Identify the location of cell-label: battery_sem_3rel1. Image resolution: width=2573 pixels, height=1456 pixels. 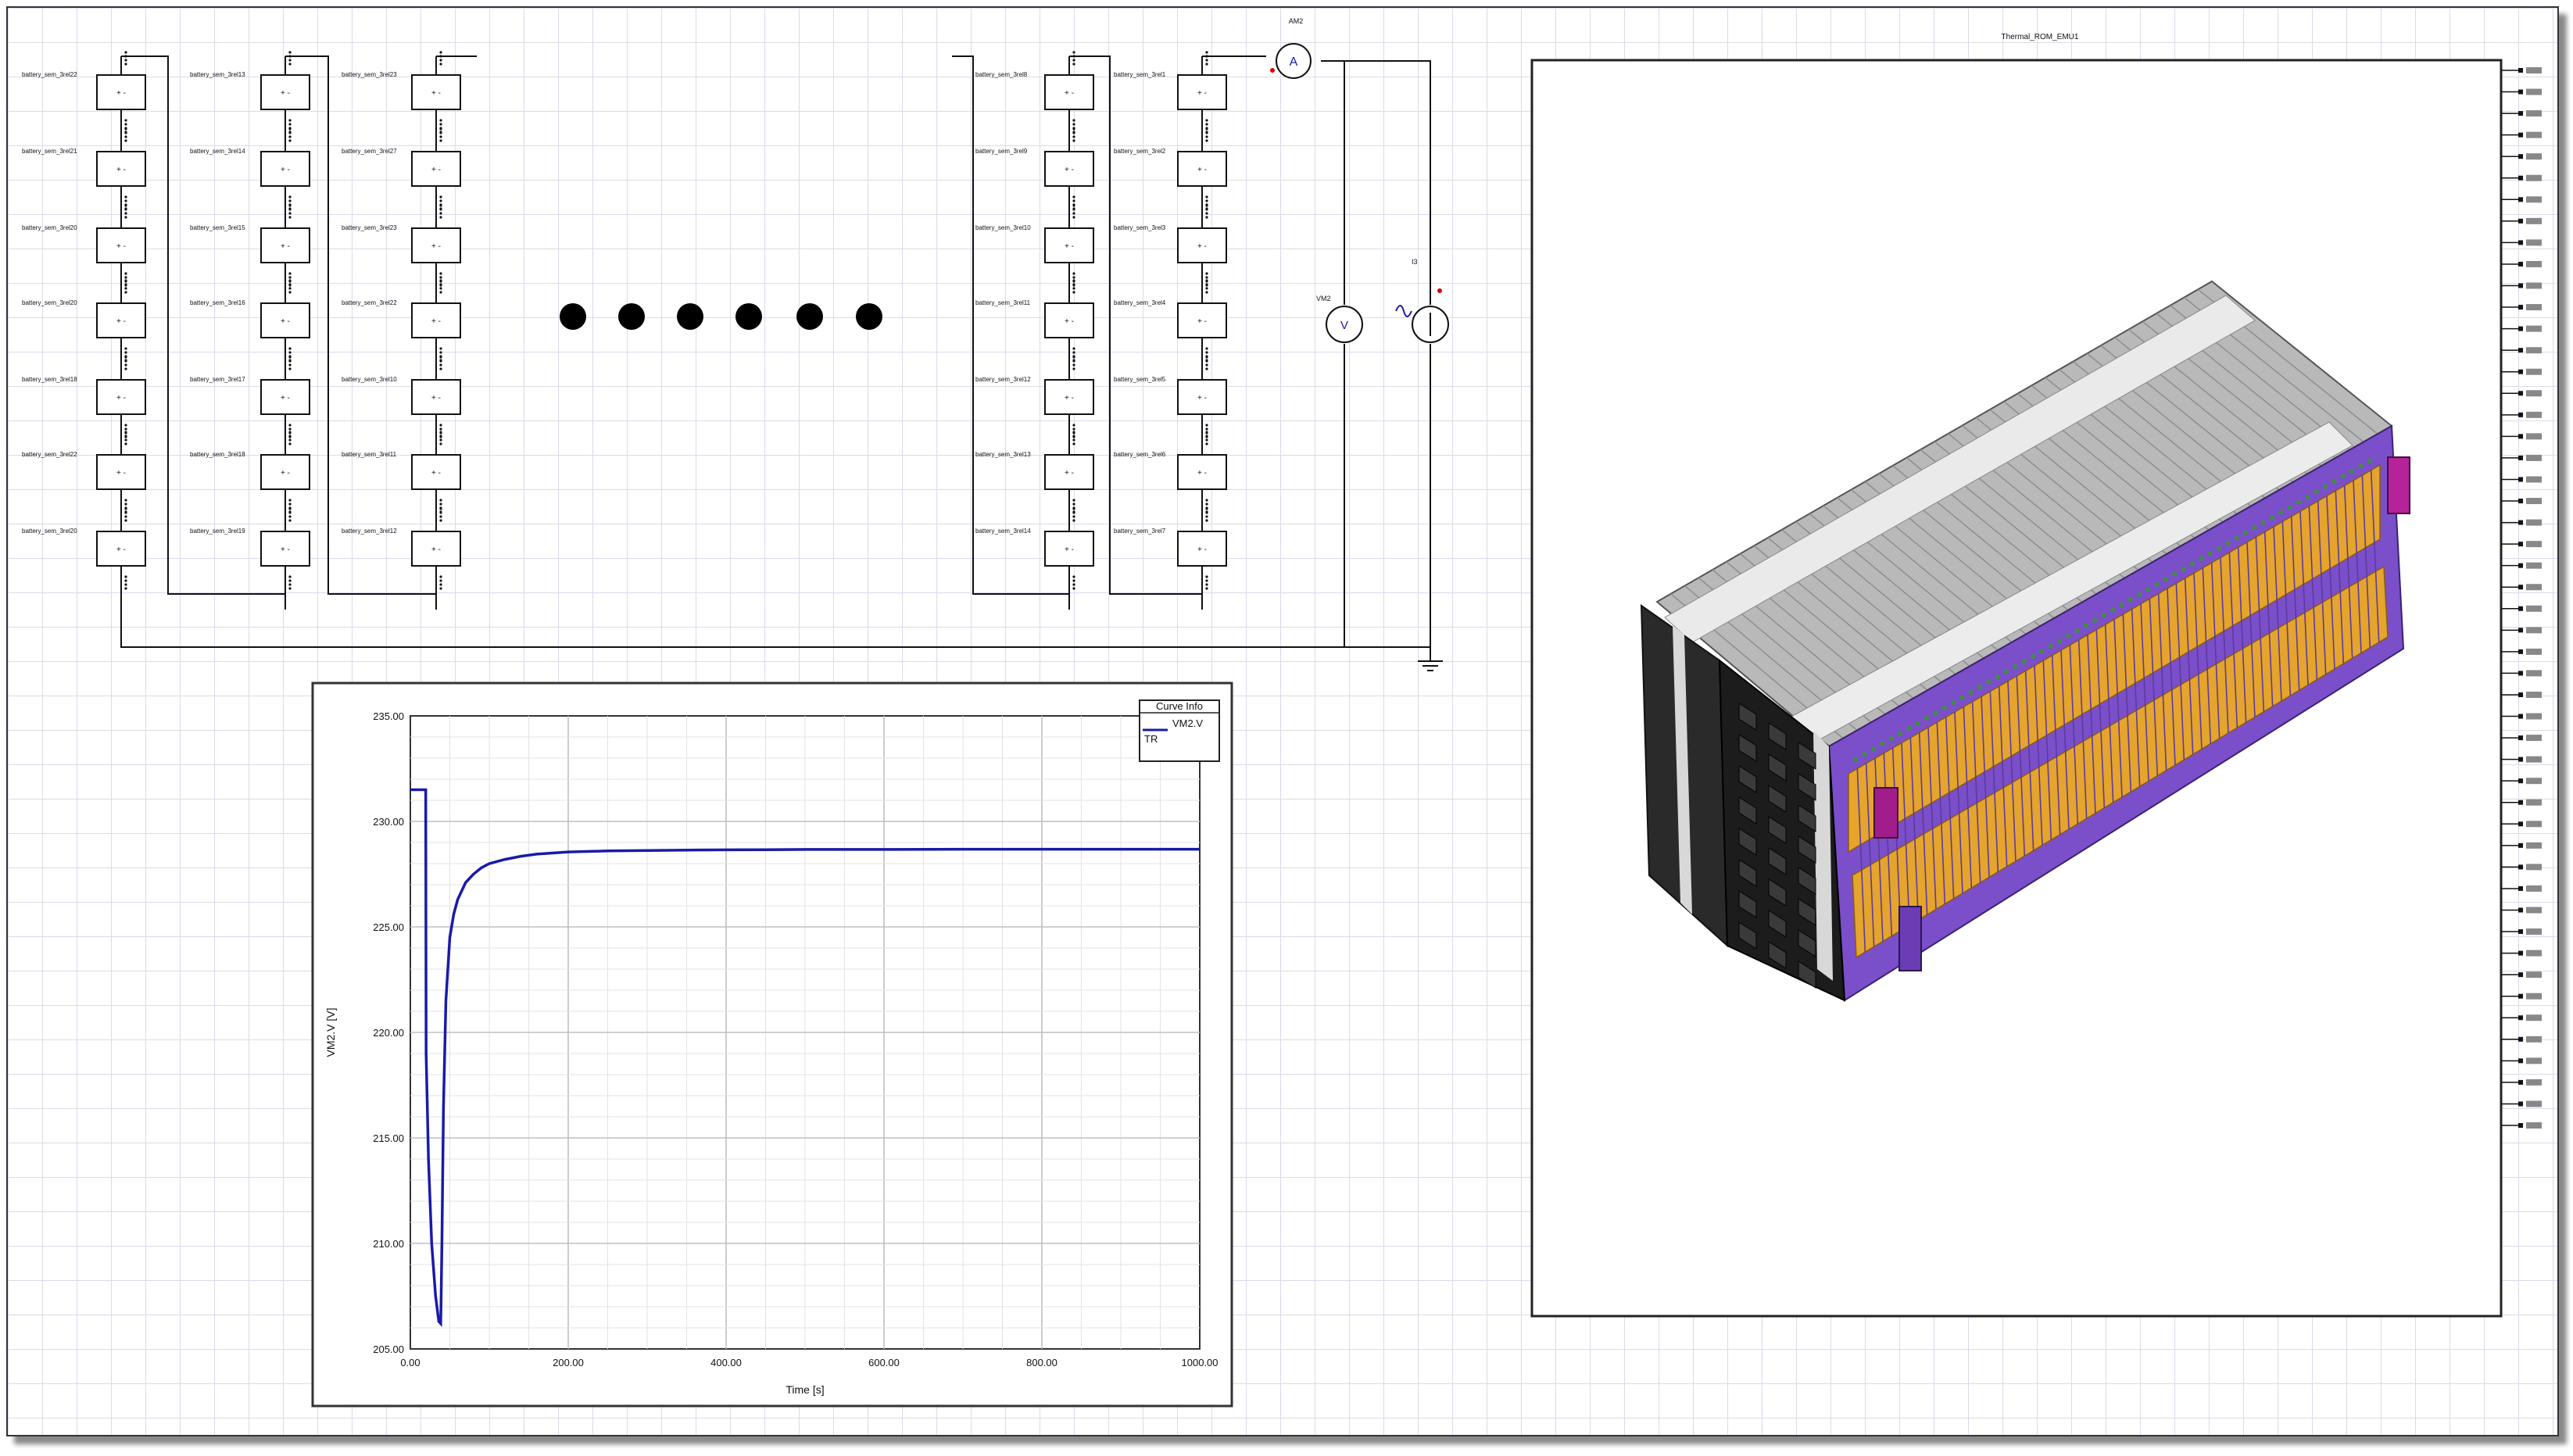
(1140, 74).